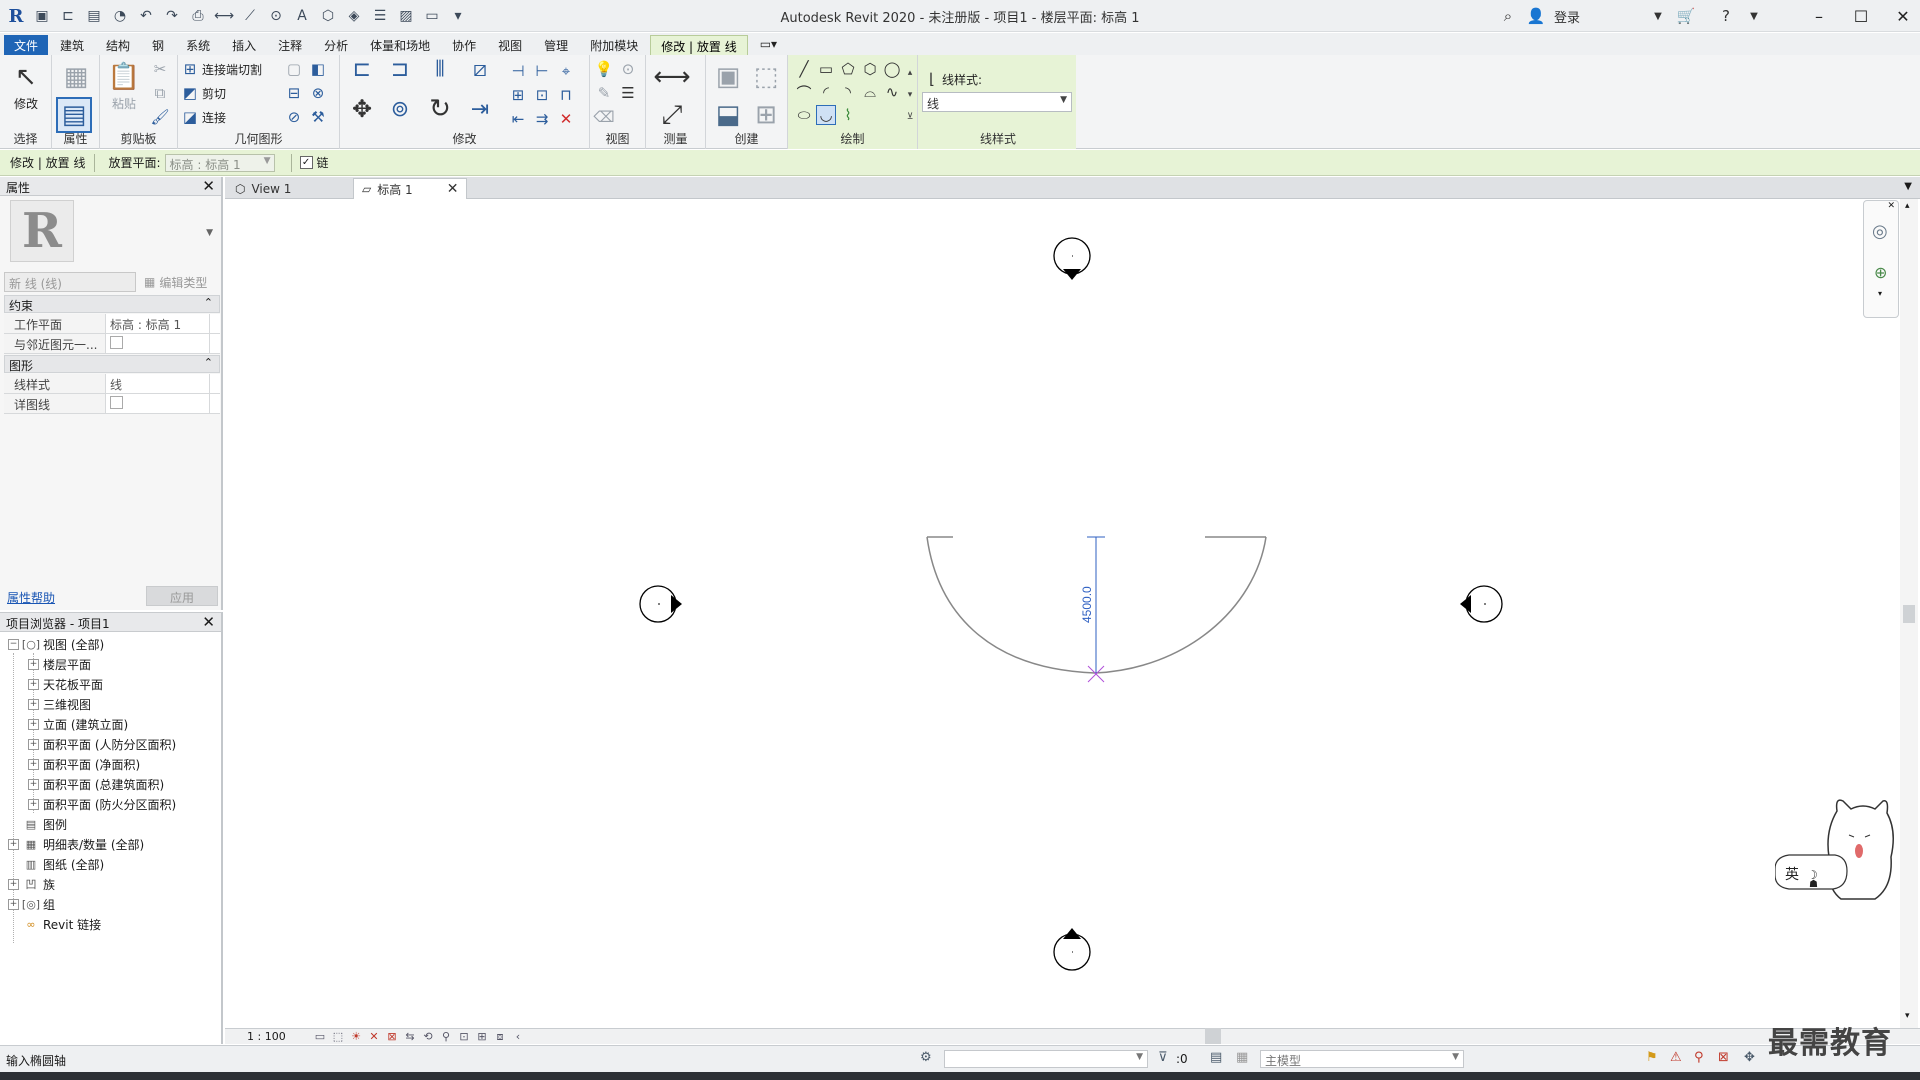  I want to click on vertical-scroll-thumb, so click(1909, 614).